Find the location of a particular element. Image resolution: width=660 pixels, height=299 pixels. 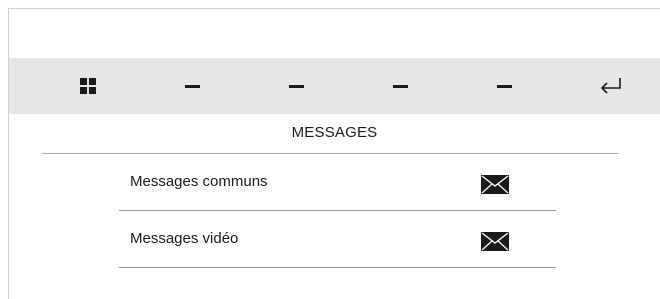

return-arrow-icon is located at coordinates (610, 86).